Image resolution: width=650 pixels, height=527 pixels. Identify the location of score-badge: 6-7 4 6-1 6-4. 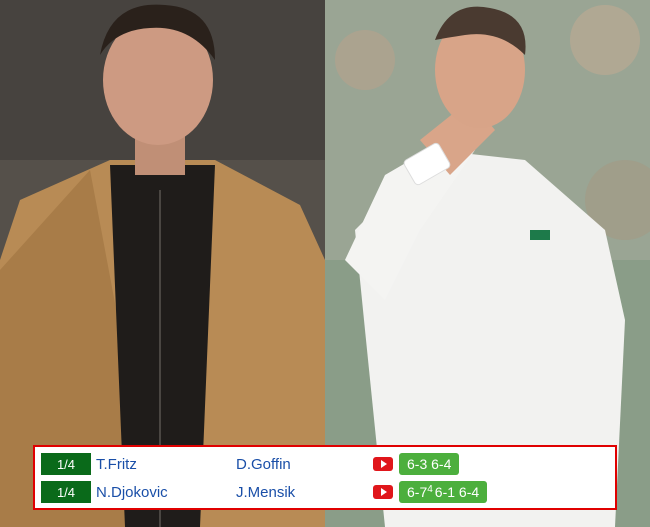
(443, 492).